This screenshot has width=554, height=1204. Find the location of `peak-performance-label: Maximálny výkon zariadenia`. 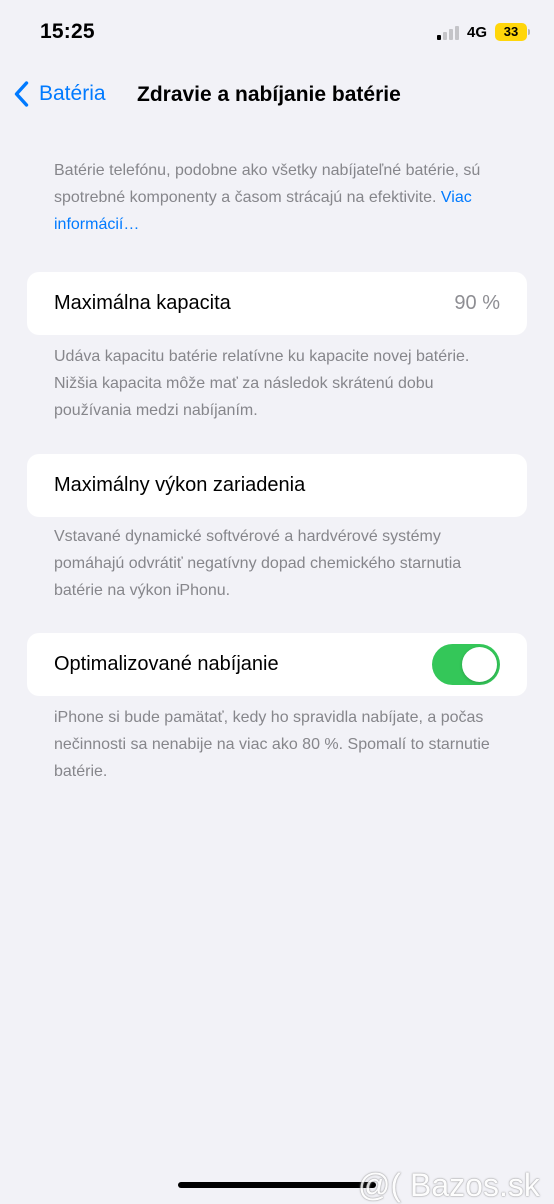

peak-performance-label: Maximálny výkon zariadenia is located at coordinates (180, 485).